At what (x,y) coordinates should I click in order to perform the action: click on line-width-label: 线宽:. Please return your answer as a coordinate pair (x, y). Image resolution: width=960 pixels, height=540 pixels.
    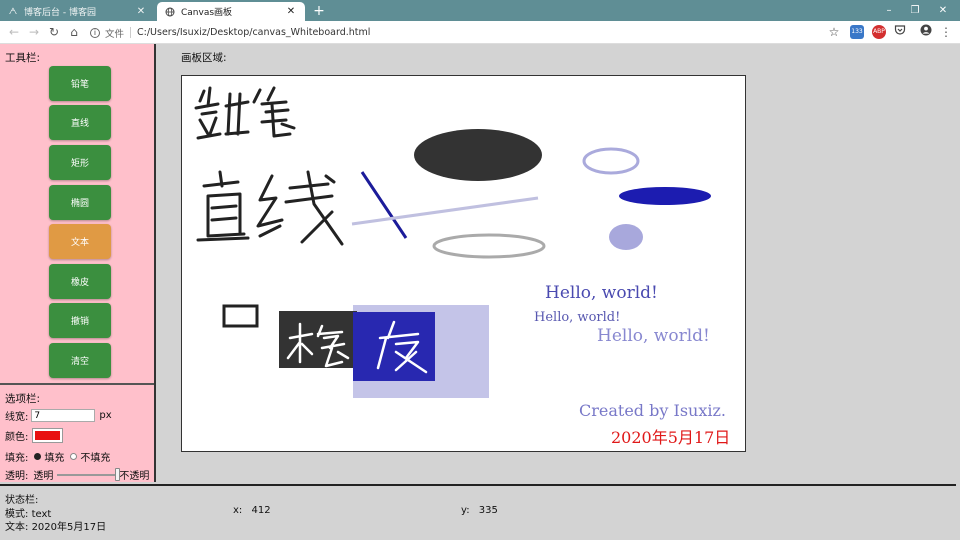
    Looking at the image, I should click on (17, 417).